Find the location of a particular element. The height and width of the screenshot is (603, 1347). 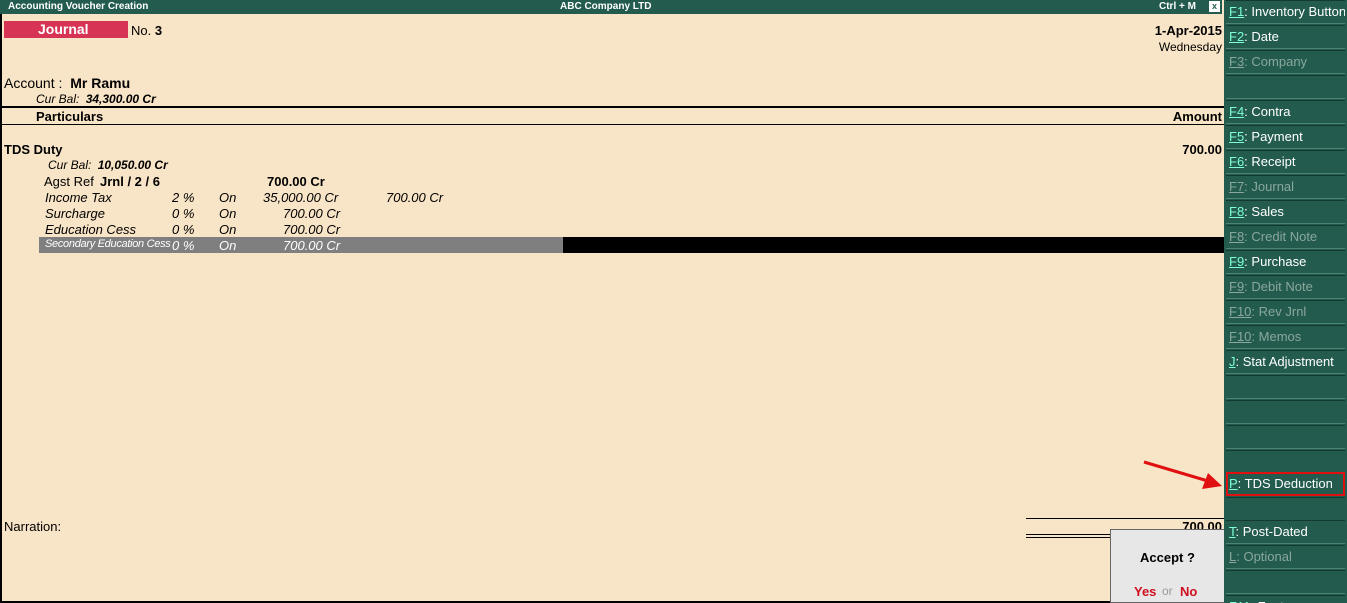

account-cur-bal: Cur Bal: 34,300.00 Cr is located at coordinates (96, 99).